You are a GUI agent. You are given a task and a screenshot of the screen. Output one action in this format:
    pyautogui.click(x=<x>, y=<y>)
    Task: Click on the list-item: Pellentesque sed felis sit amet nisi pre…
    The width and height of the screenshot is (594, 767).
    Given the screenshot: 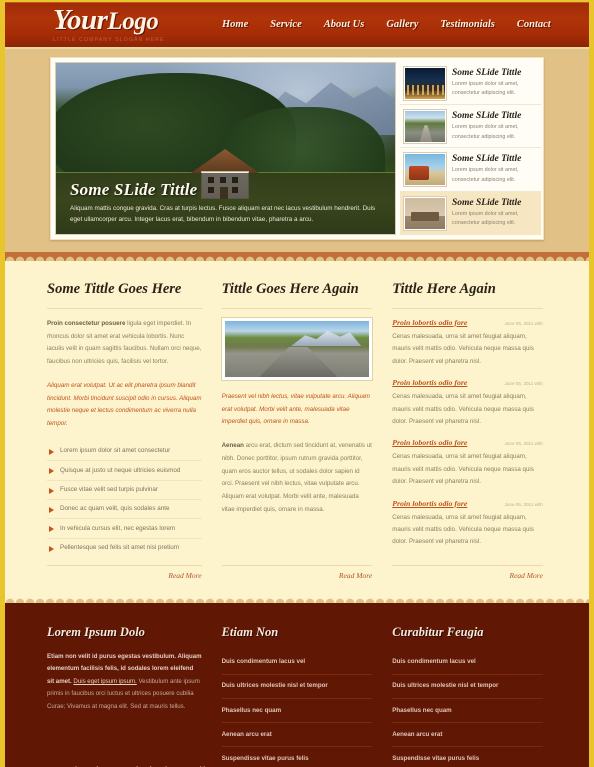 What is the action you would take?
    pyautogui.click(x=124, y=548)
    